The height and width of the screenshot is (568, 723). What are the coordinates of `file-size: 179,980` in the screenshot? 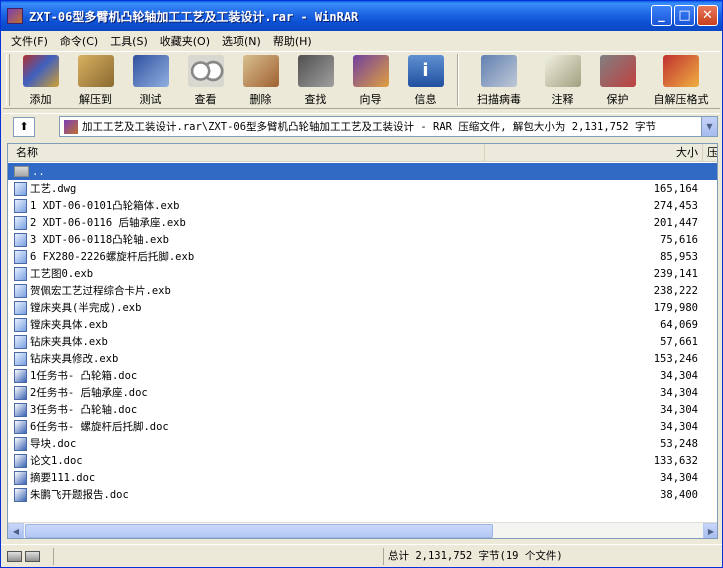 It's located at (675, 307).